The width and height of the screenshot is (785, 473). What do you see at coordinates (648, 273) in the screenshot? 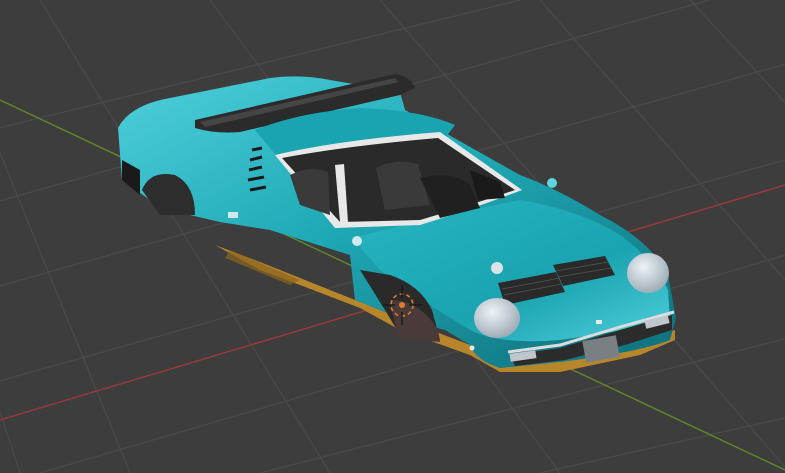
I see `headlight-right` at bounding box center [648, 273].